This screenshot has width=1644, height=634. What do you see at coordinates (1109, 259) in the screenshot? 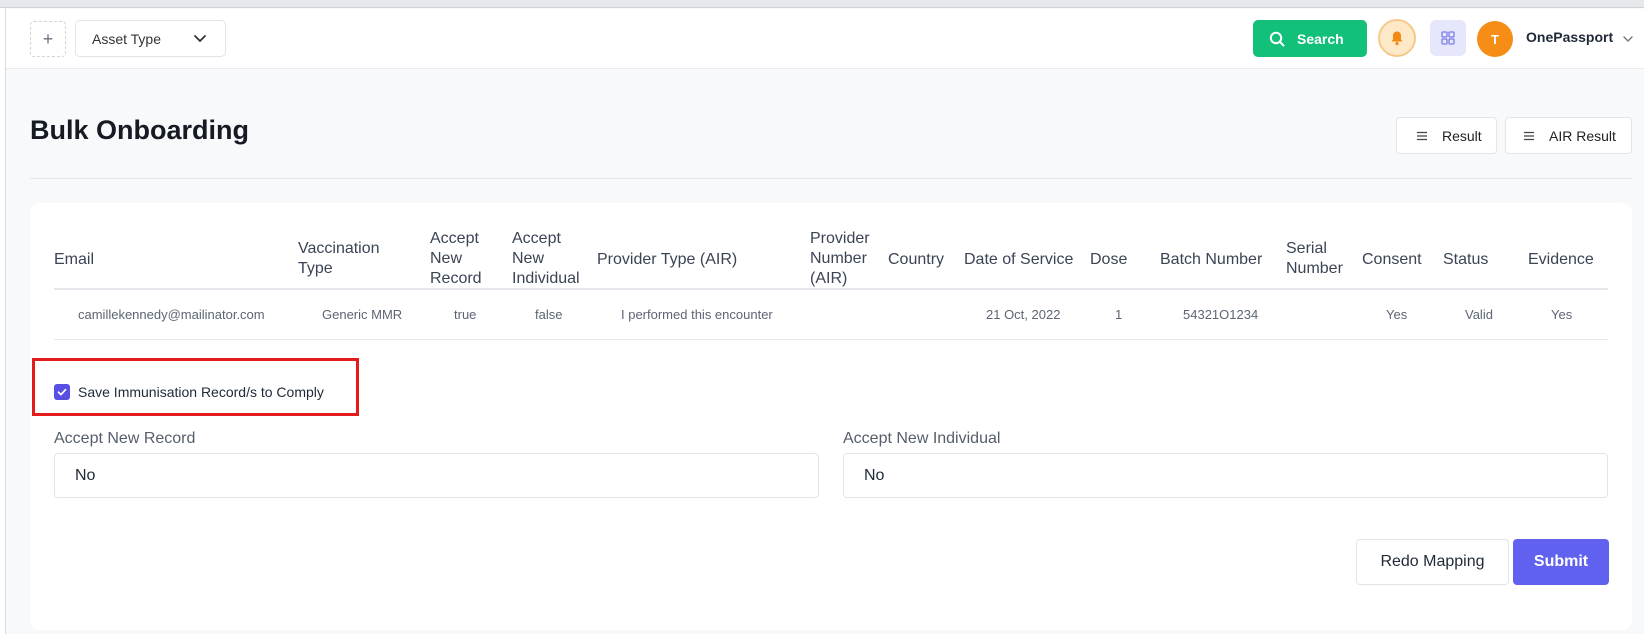
I see `col-dose: Dose` at bounding box center [1109, 259].